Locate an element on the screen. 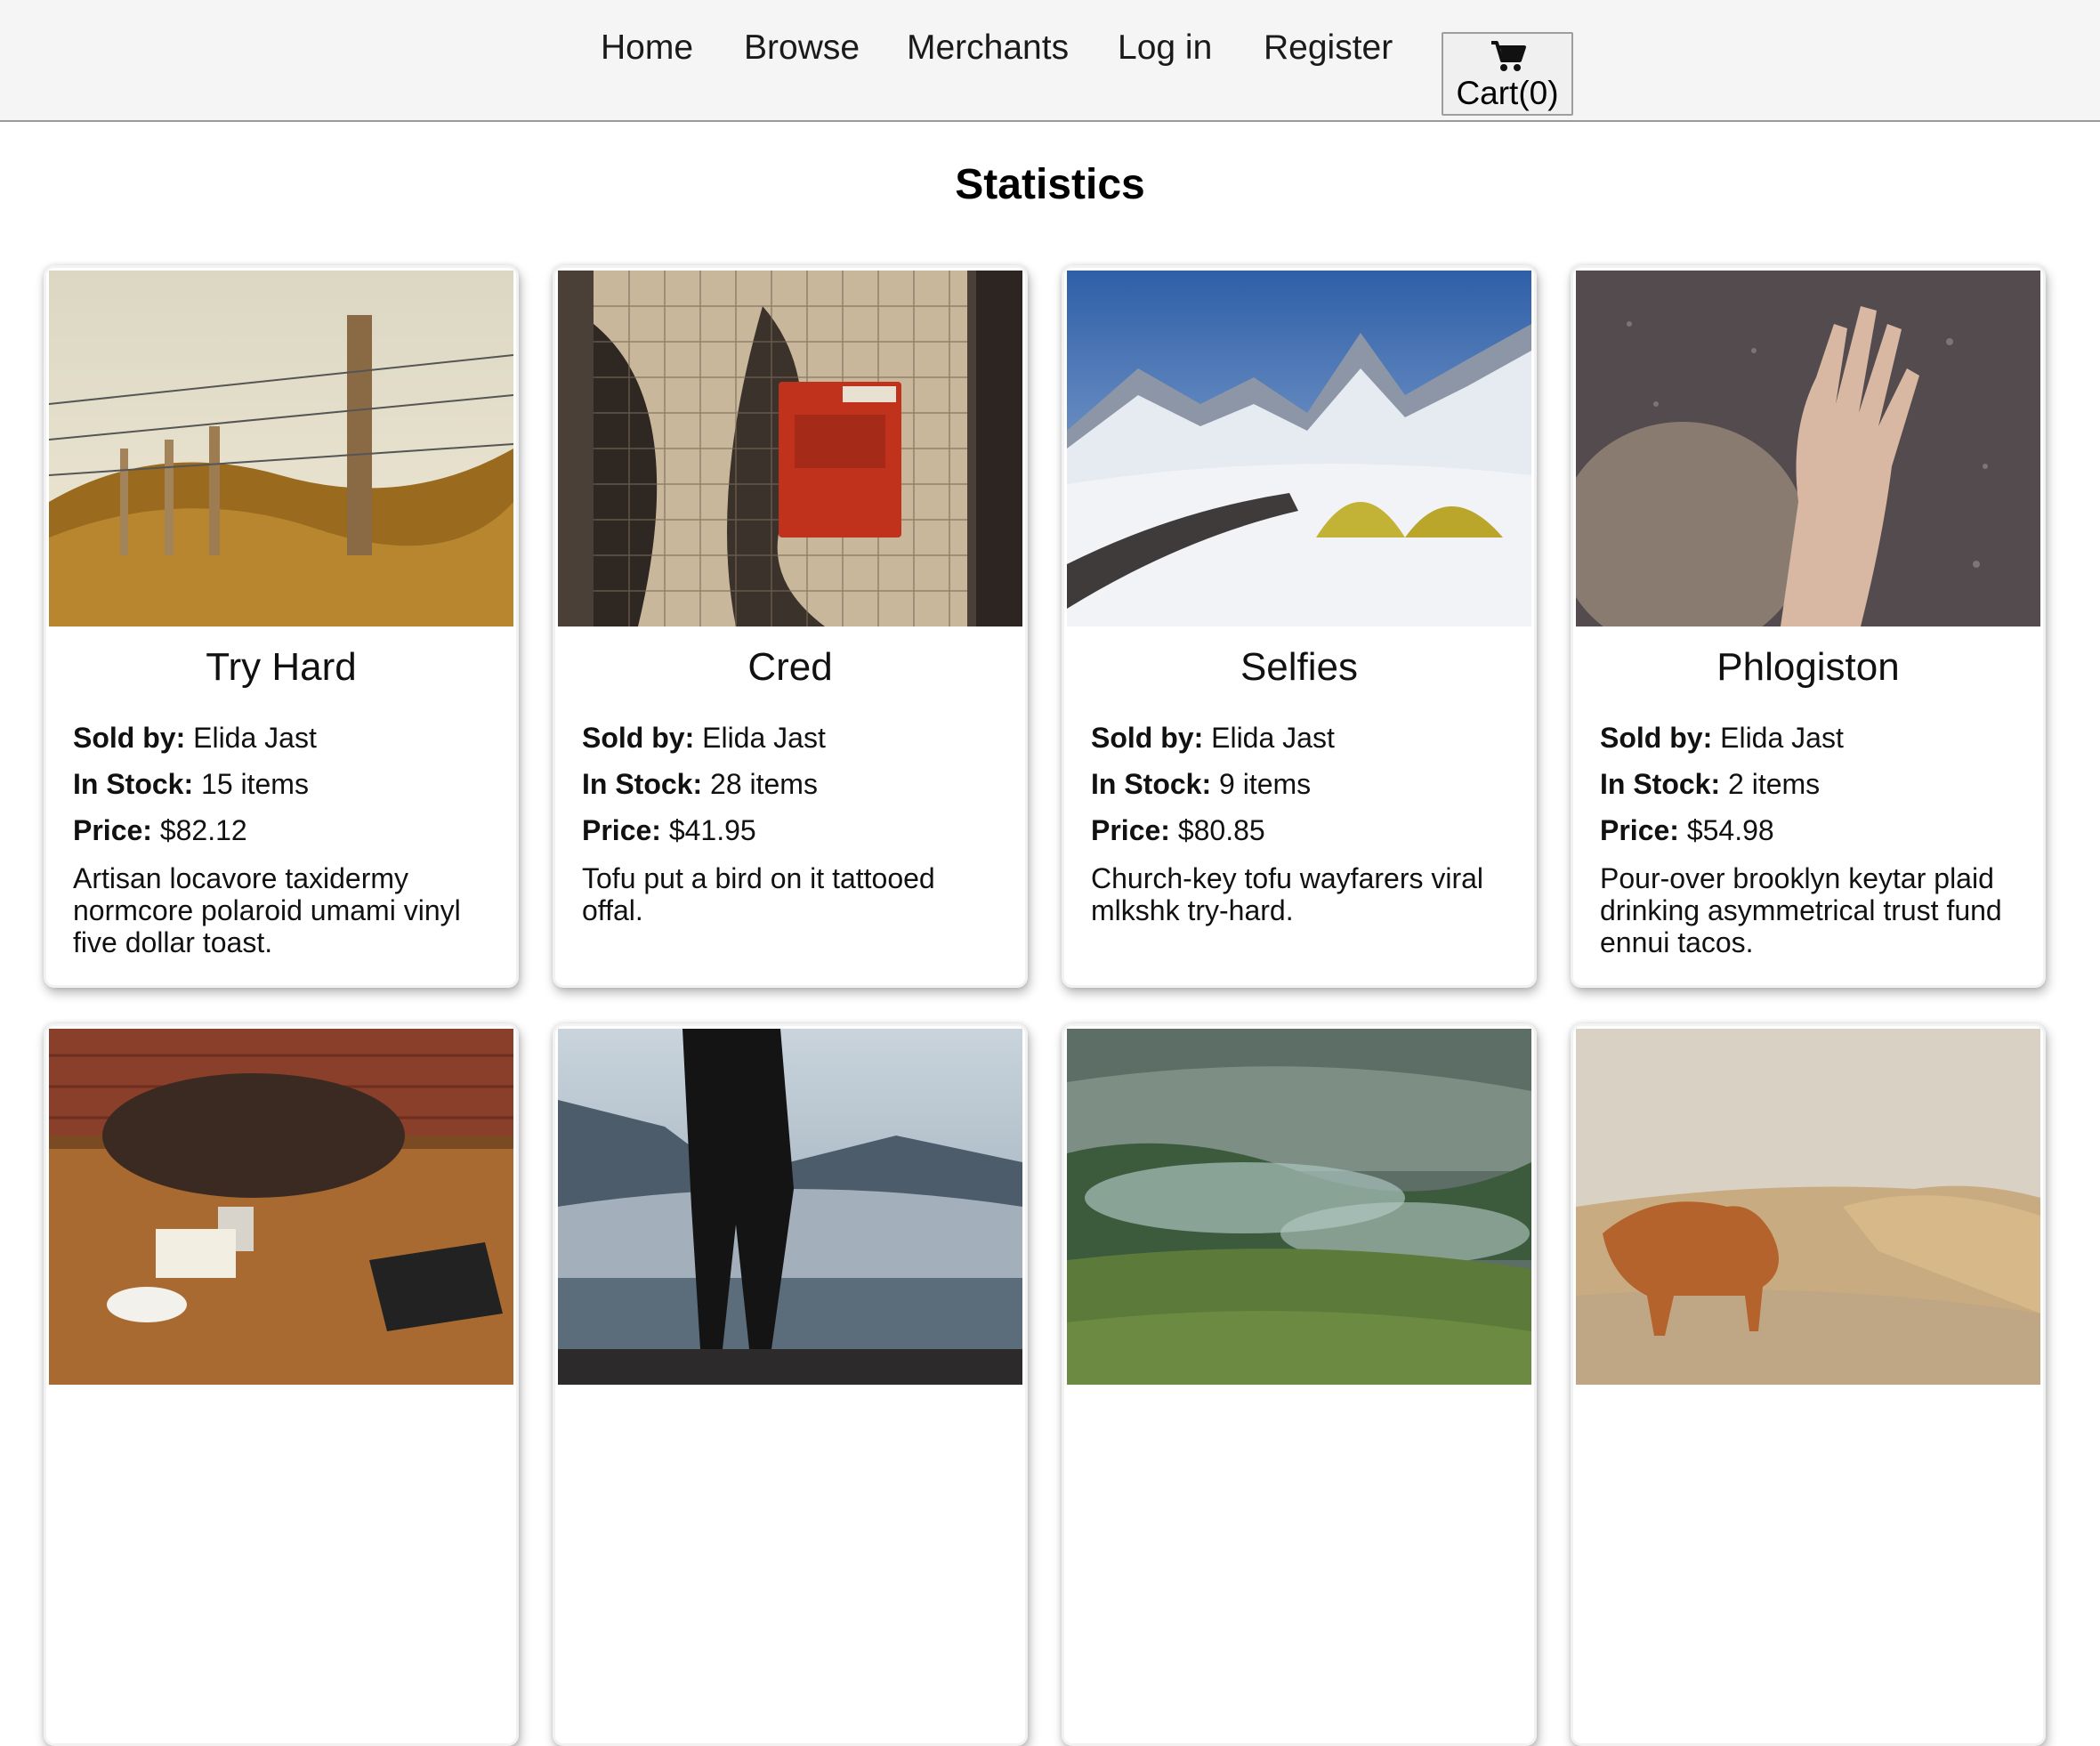  product-price: Price: $54.98 is located at coordinates (1687, 830).